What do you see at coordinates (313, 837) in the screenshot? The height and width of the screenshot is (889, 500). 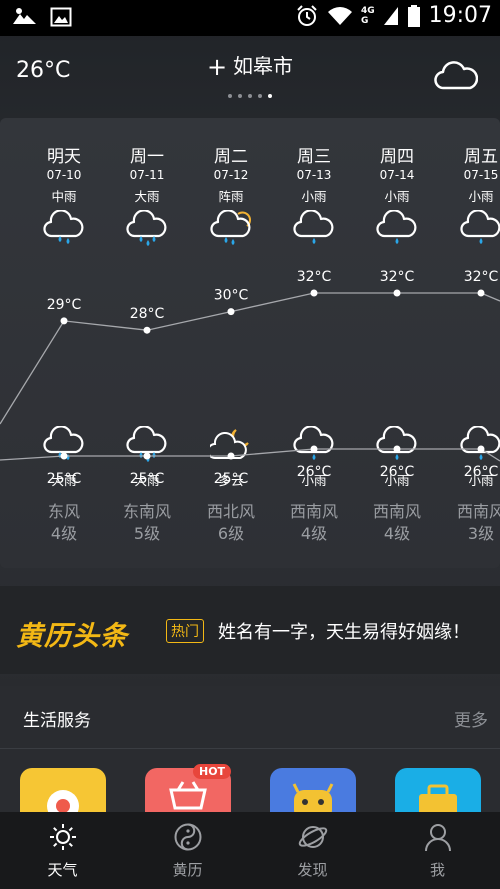 I see `planet-icon` at bounding box center [313, 837].